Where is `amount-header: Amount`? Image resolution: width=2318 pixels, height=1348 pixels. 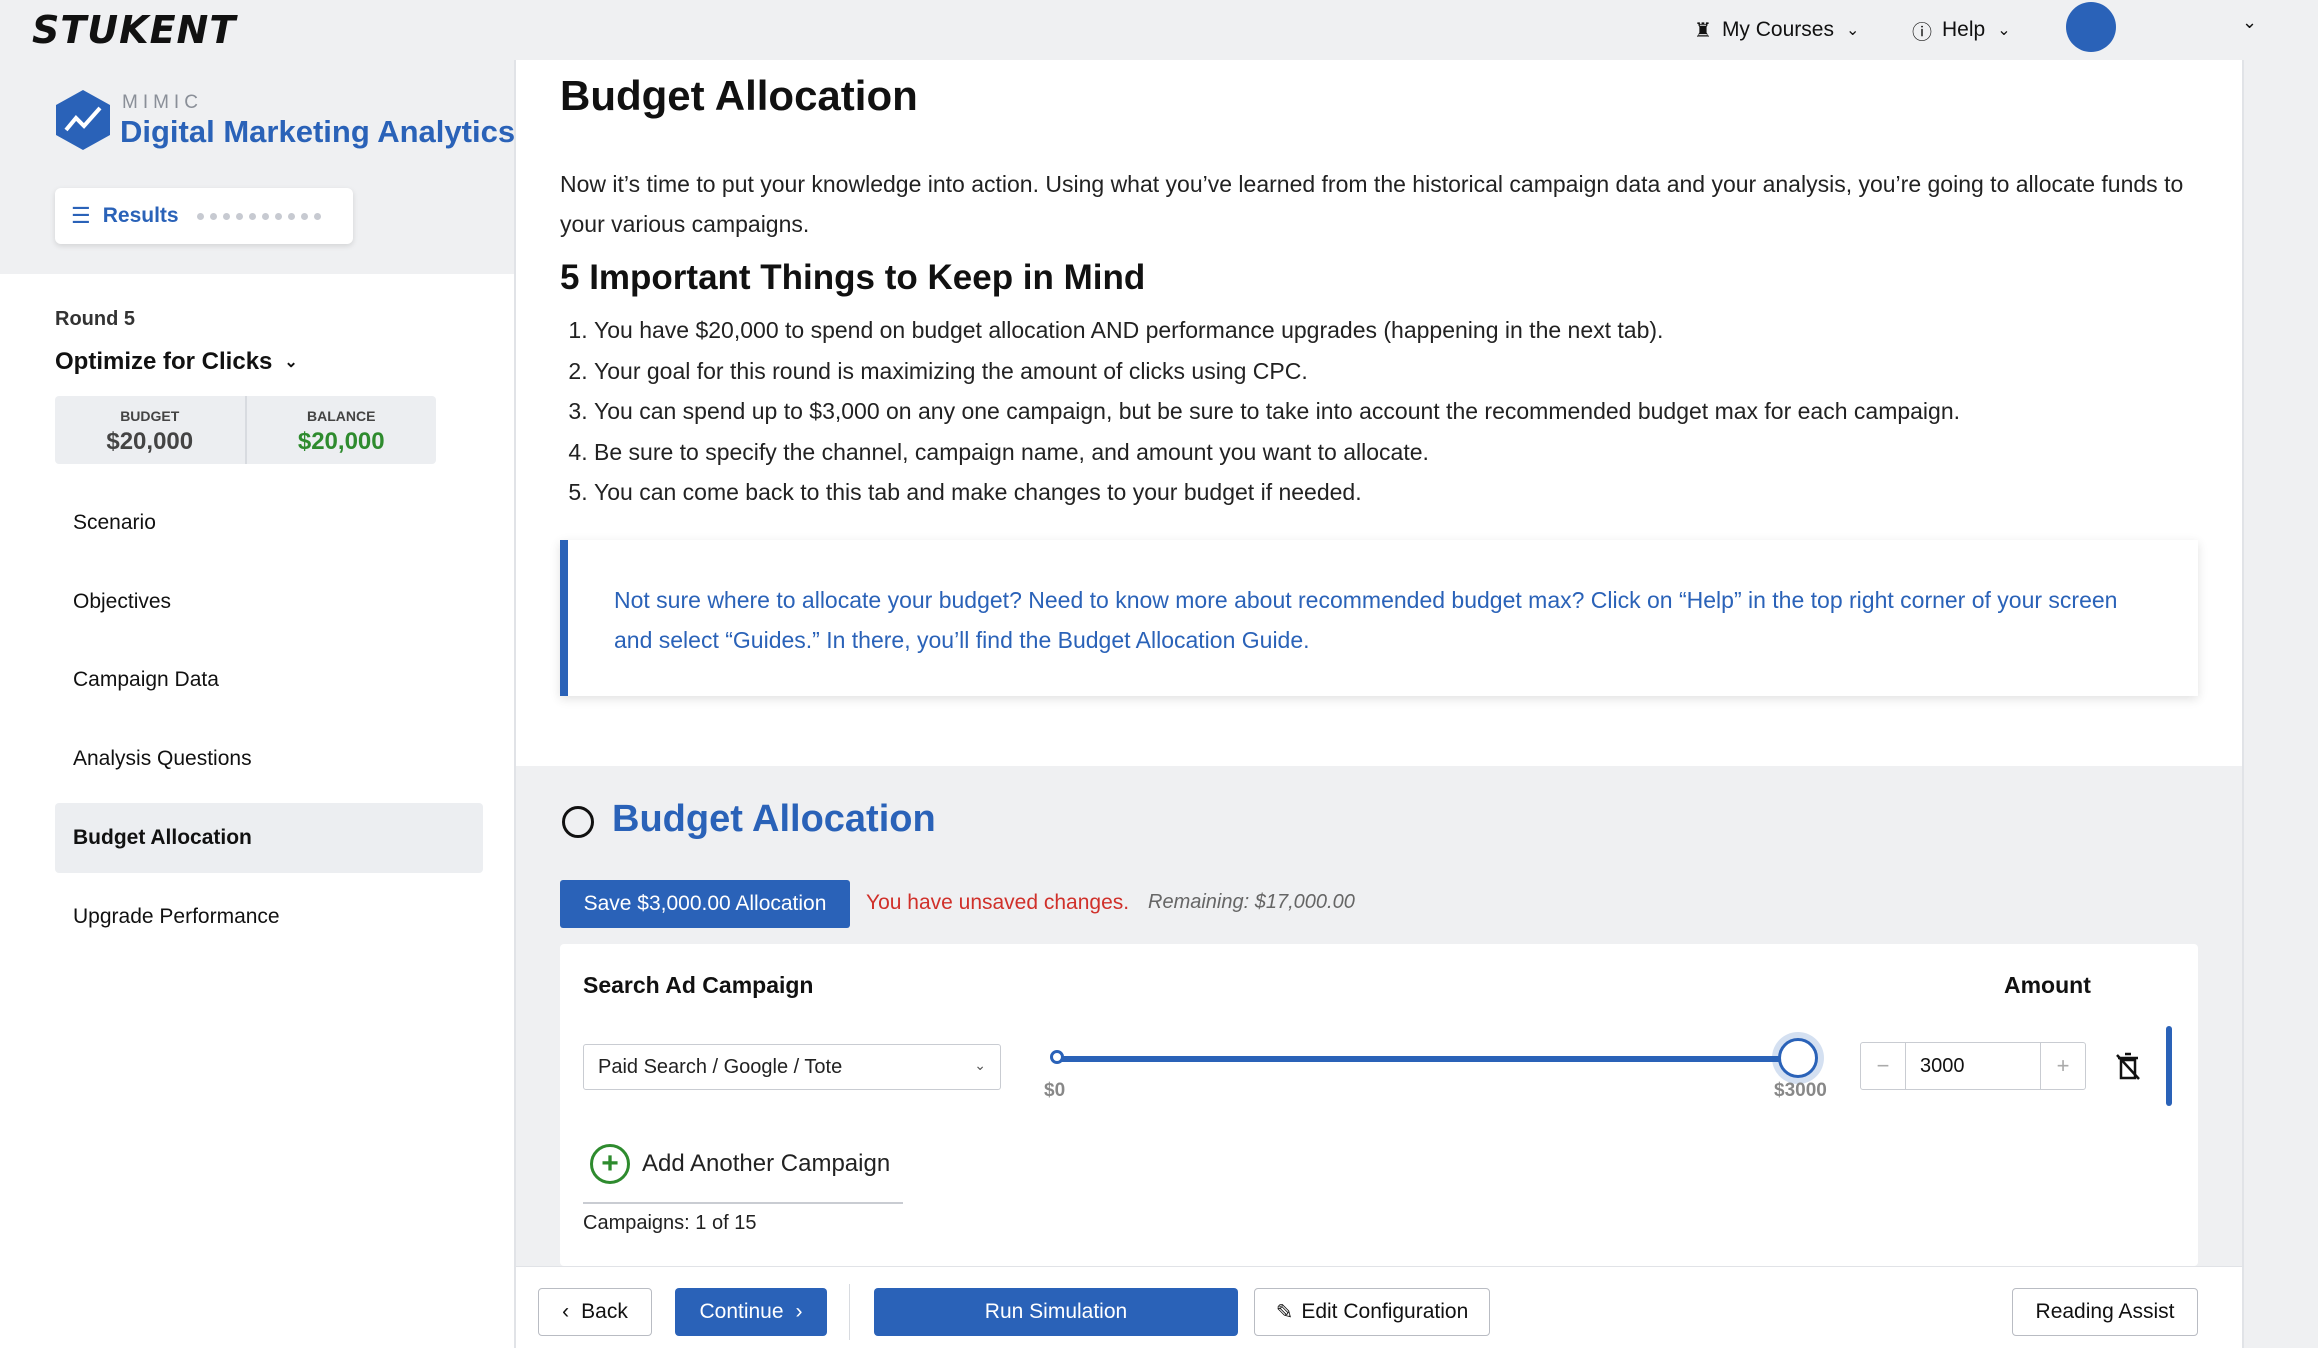
amount-header: Amount is located at coordinates (2047, 985).